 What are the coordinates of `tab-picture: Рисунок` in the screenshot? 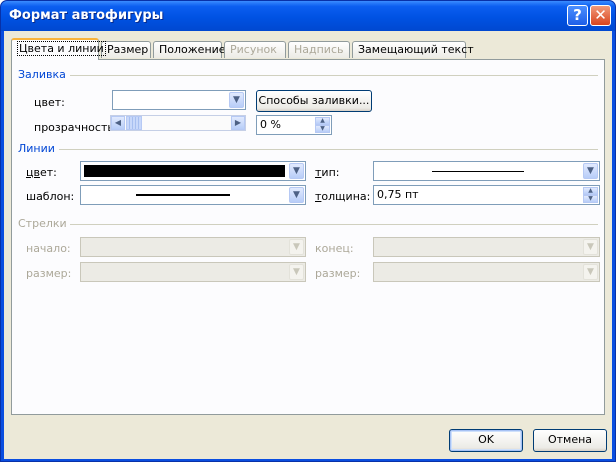 It's located at (255, 49).